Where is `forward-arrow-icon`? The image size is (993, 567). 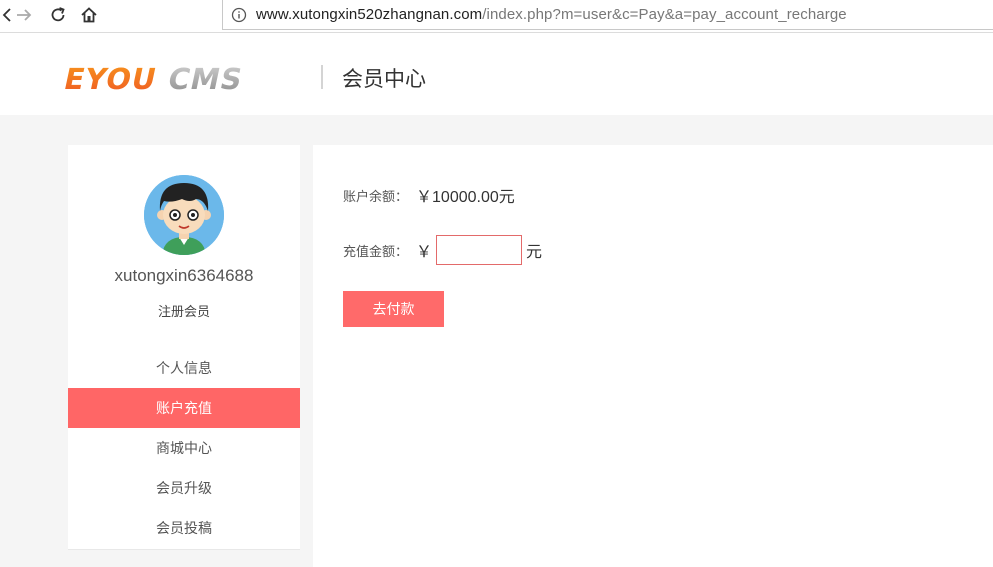
forward-arrow-icon is located at coordinates (24, 15).